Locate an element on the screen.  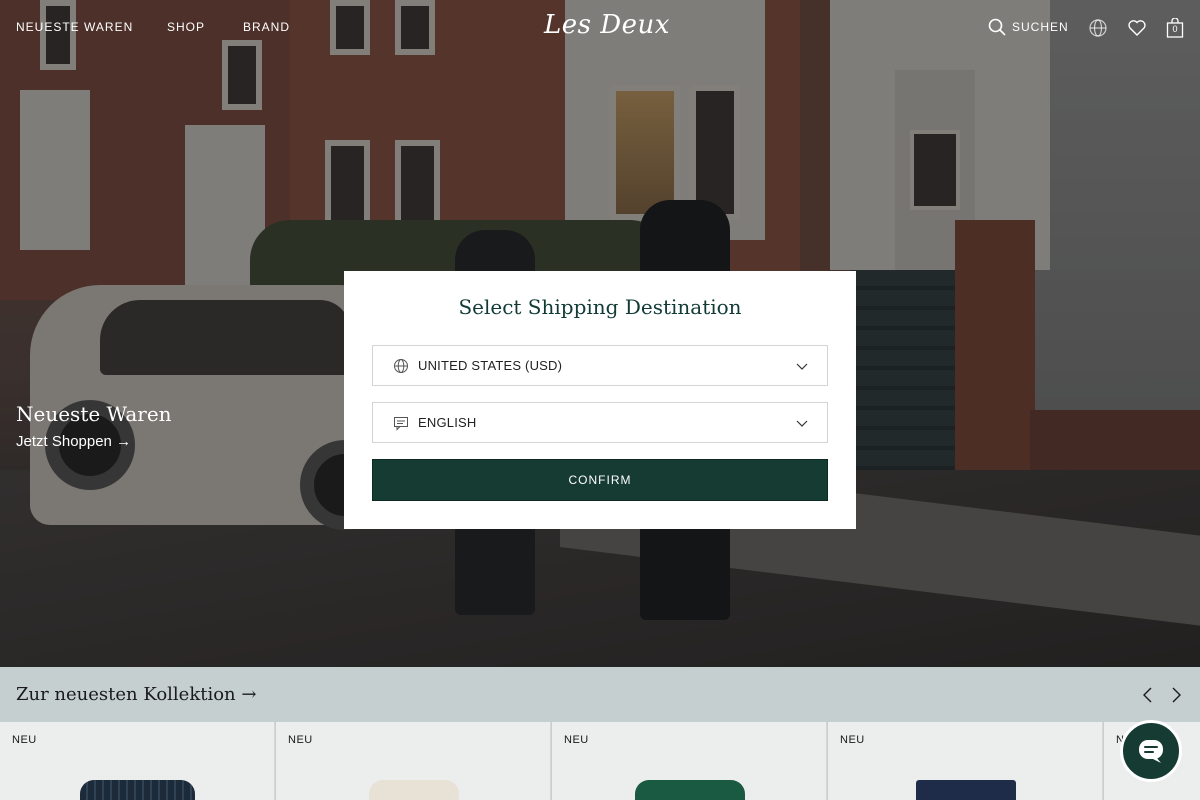
collection-link: Zur neuesten Kollektion → is located at coordinates (136, 694).